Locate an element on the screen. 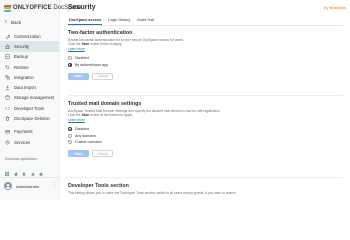 Image resolution: width=350 pixels, height=240 pixels. sidebar-item-label: Security is located at coordinates (22, 46).